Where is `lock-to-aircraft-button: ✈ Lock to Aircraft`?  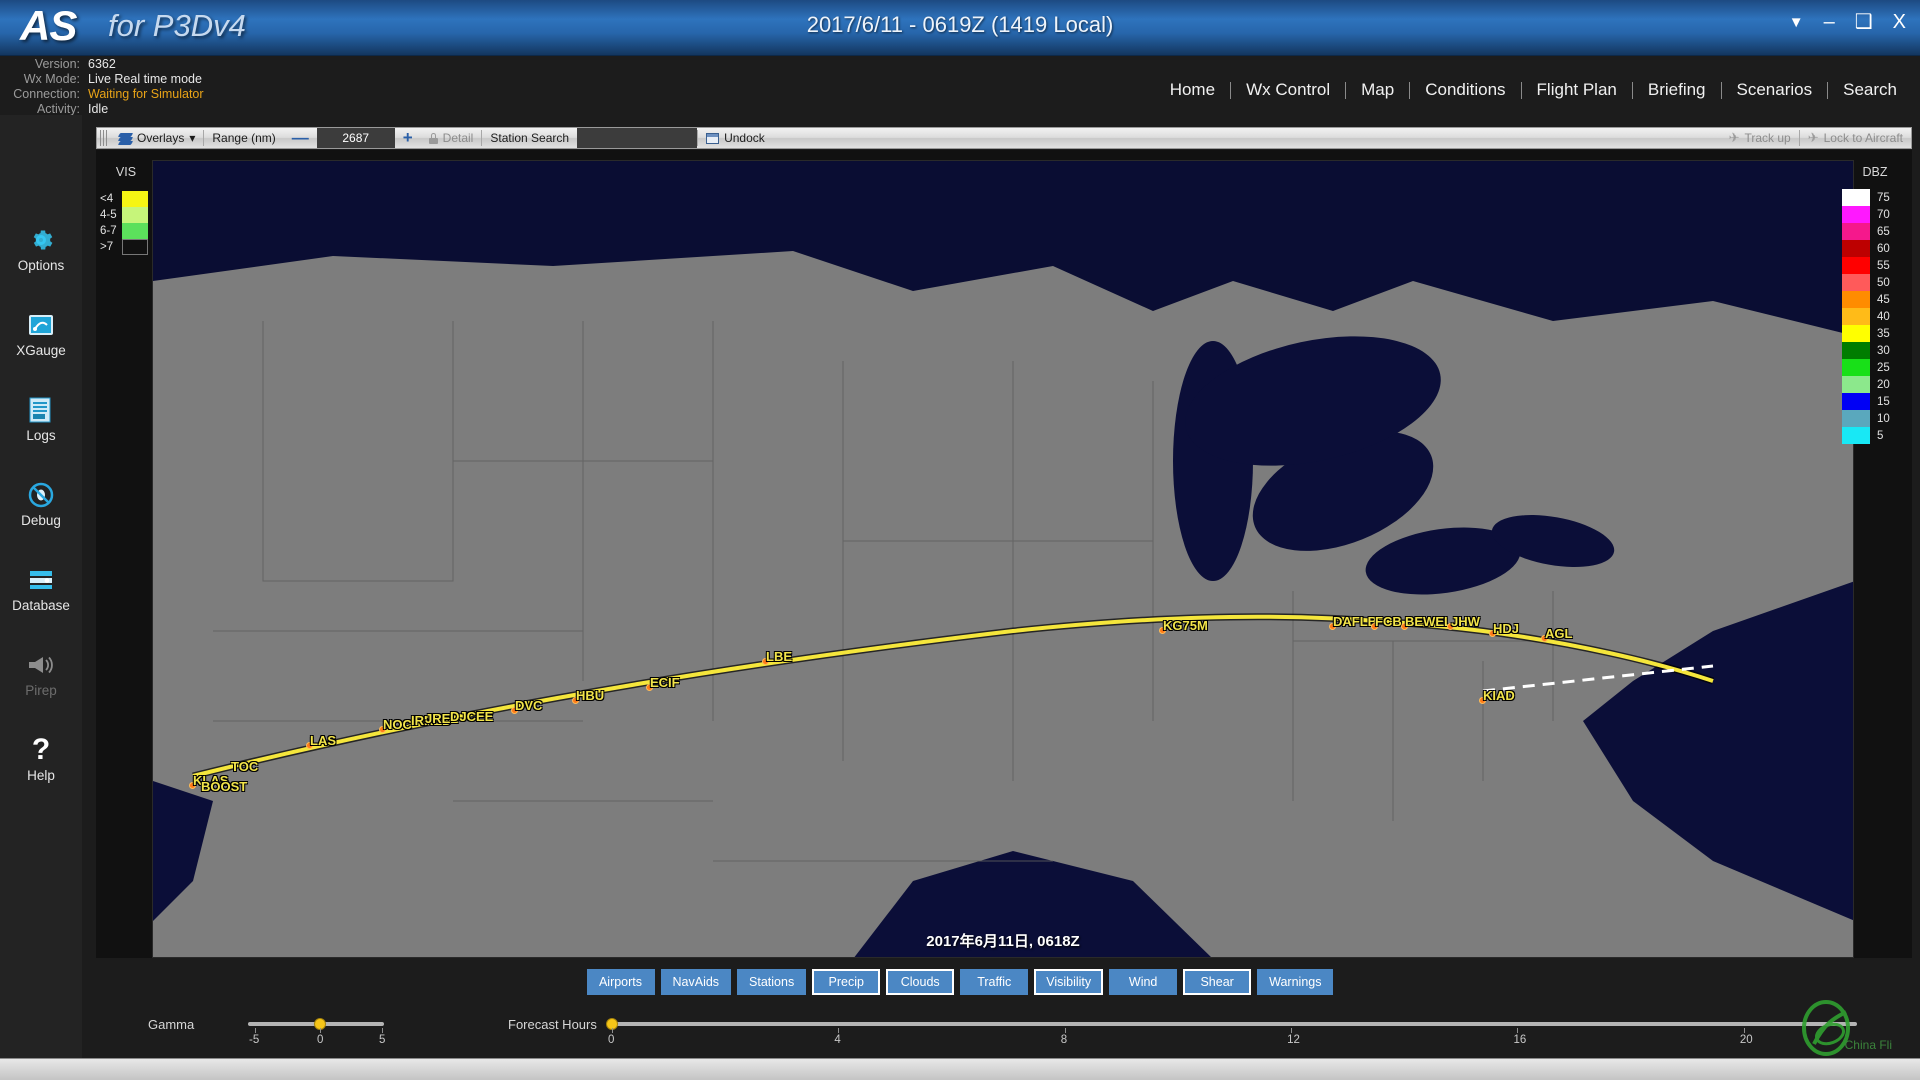 lock-to-aircraft-button: ✈ Lock to Aircraft is located at coordinates (1855, 138).